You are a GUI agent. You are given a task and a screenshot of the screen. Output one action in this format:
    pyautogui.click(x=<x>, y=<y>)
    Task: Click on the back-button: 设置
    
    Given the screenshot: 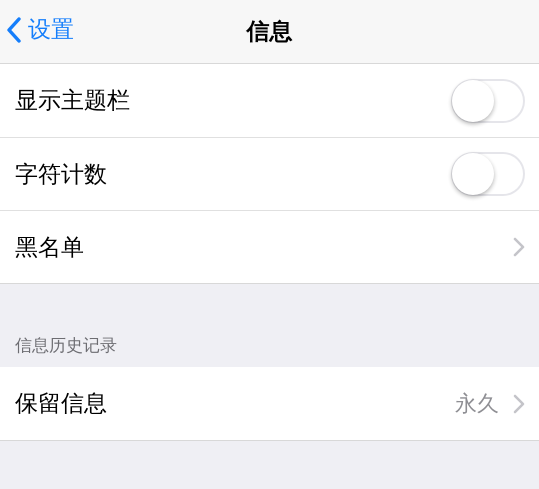 What is the action you would take?
    pyautogui.click(x=40, y=29)
    